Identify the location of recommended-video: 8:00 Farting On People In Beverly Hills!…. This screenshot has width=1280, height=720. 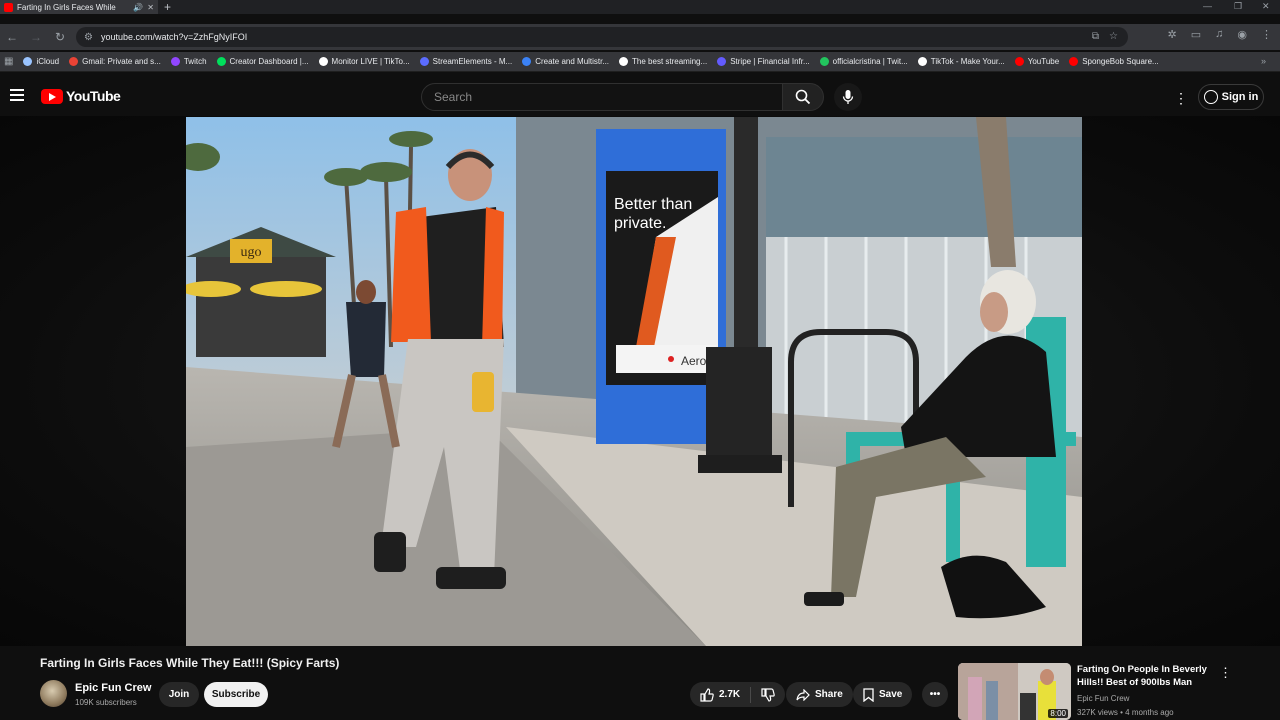
(1119, 691).